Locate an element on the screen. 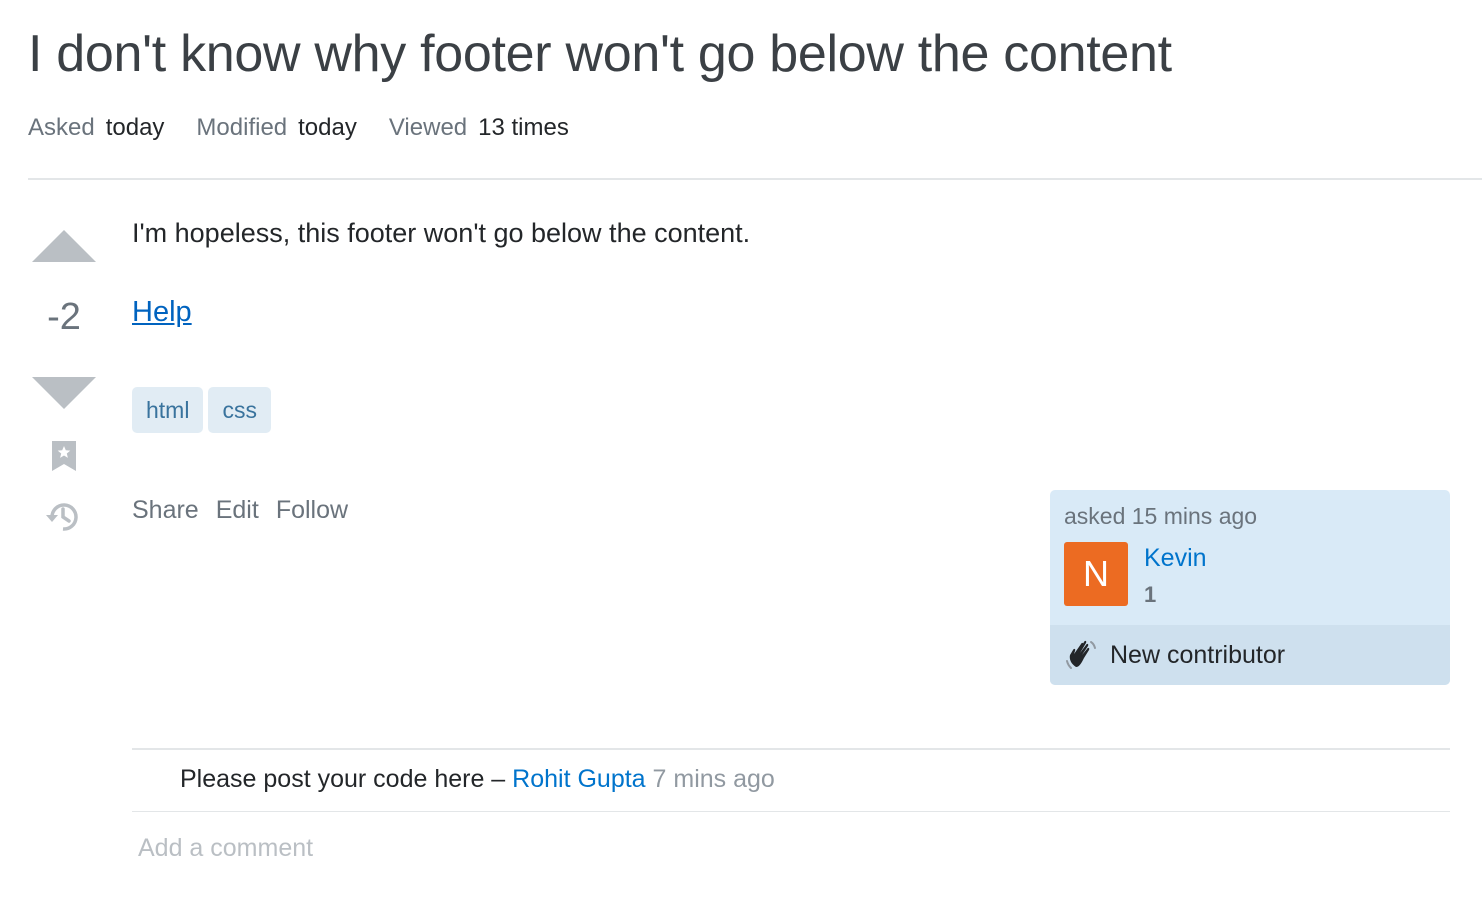 The width and height of the screenshot is (1482, 916). add-comment-link: Add a comment is located at coordinates (225, 848).